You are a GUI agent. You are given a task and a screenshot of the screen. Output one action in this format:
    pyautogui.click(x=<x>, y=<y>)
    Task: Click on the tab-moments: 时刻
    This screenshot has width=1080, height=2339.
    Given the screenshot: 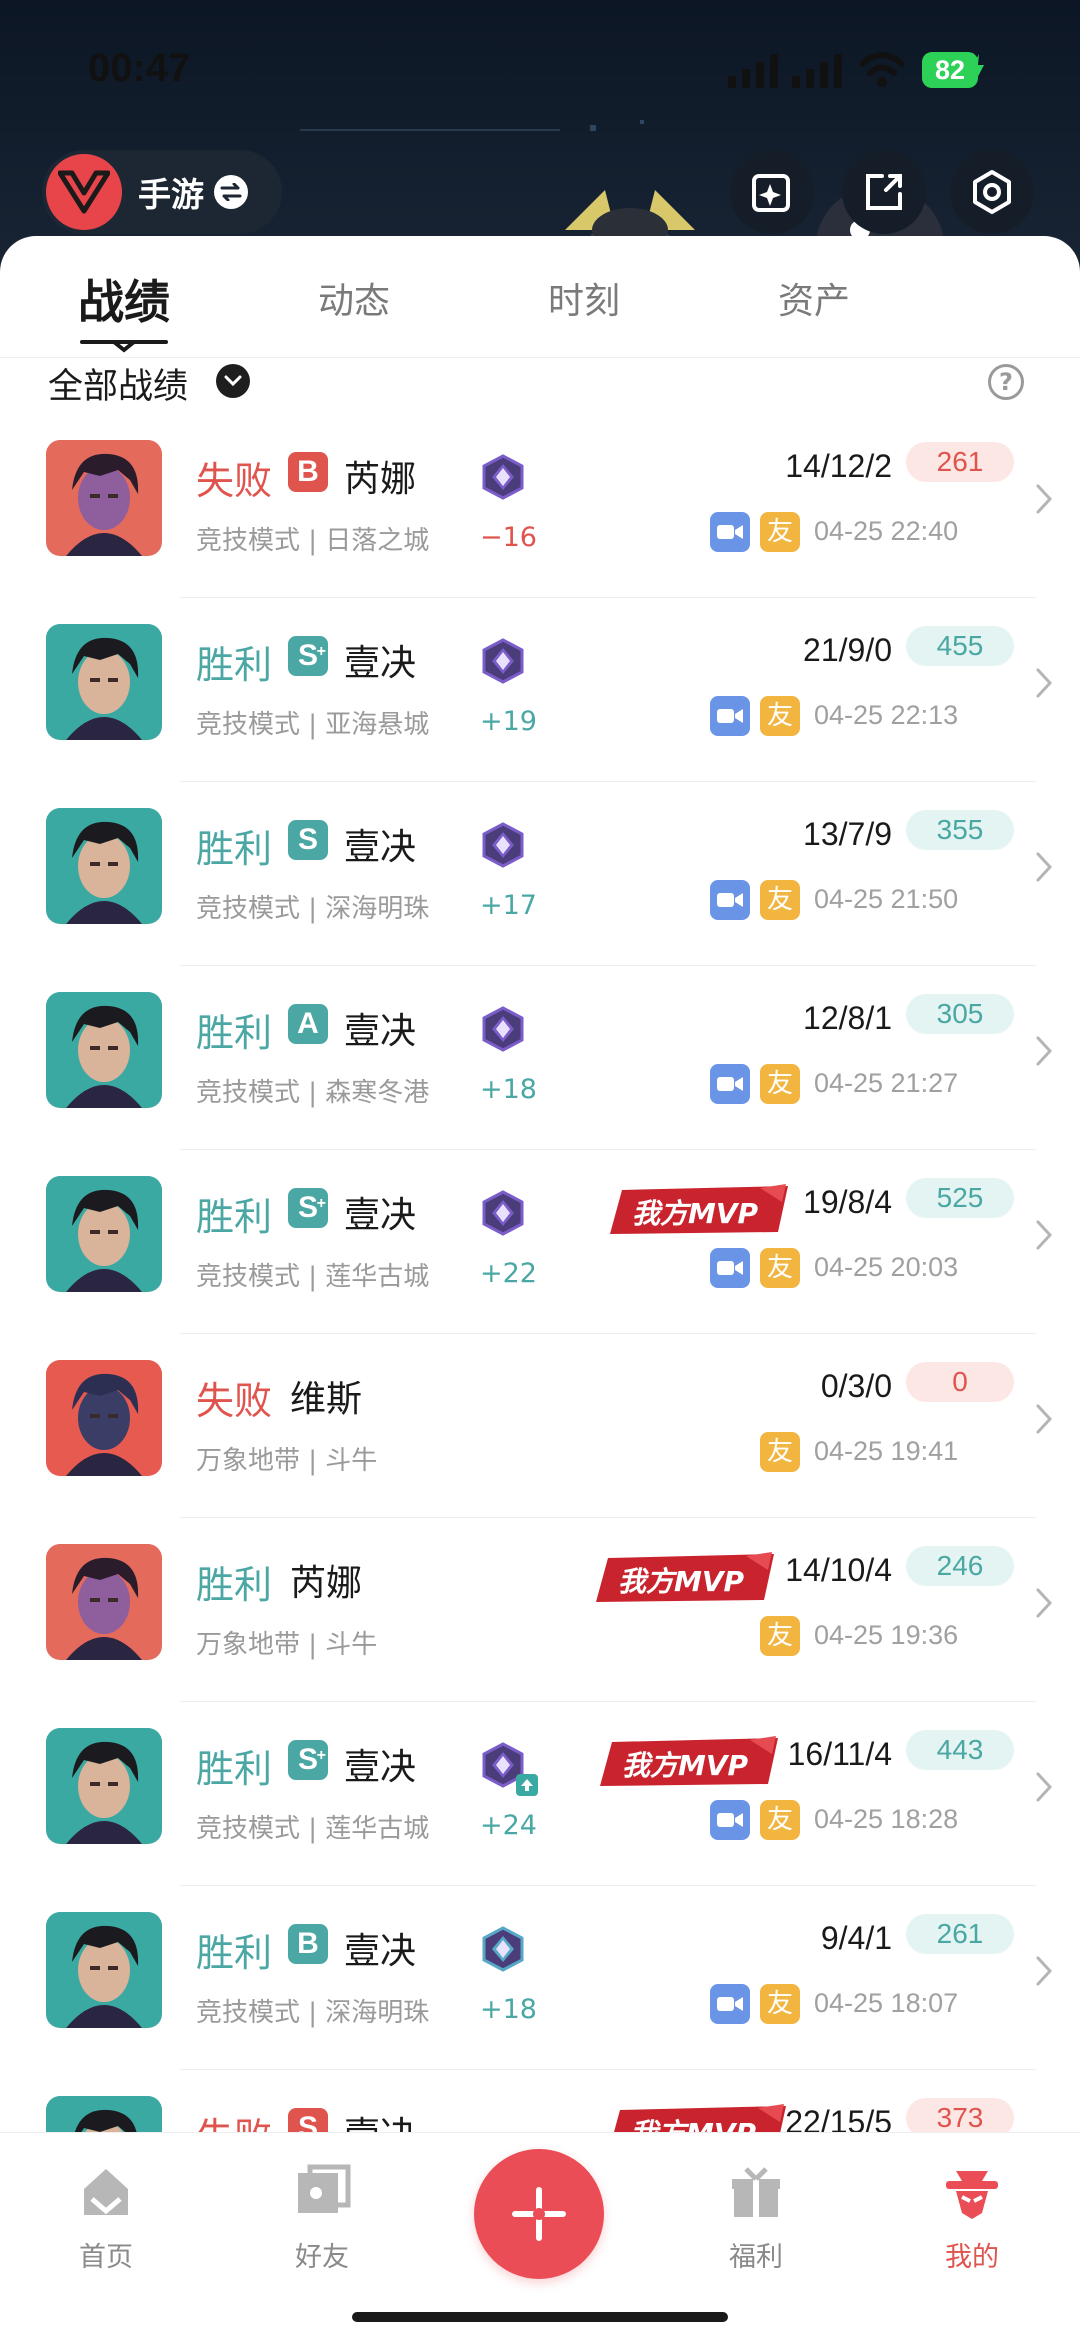 What is the action you would take?
    pyautogui.click(x=584, y=298)
    